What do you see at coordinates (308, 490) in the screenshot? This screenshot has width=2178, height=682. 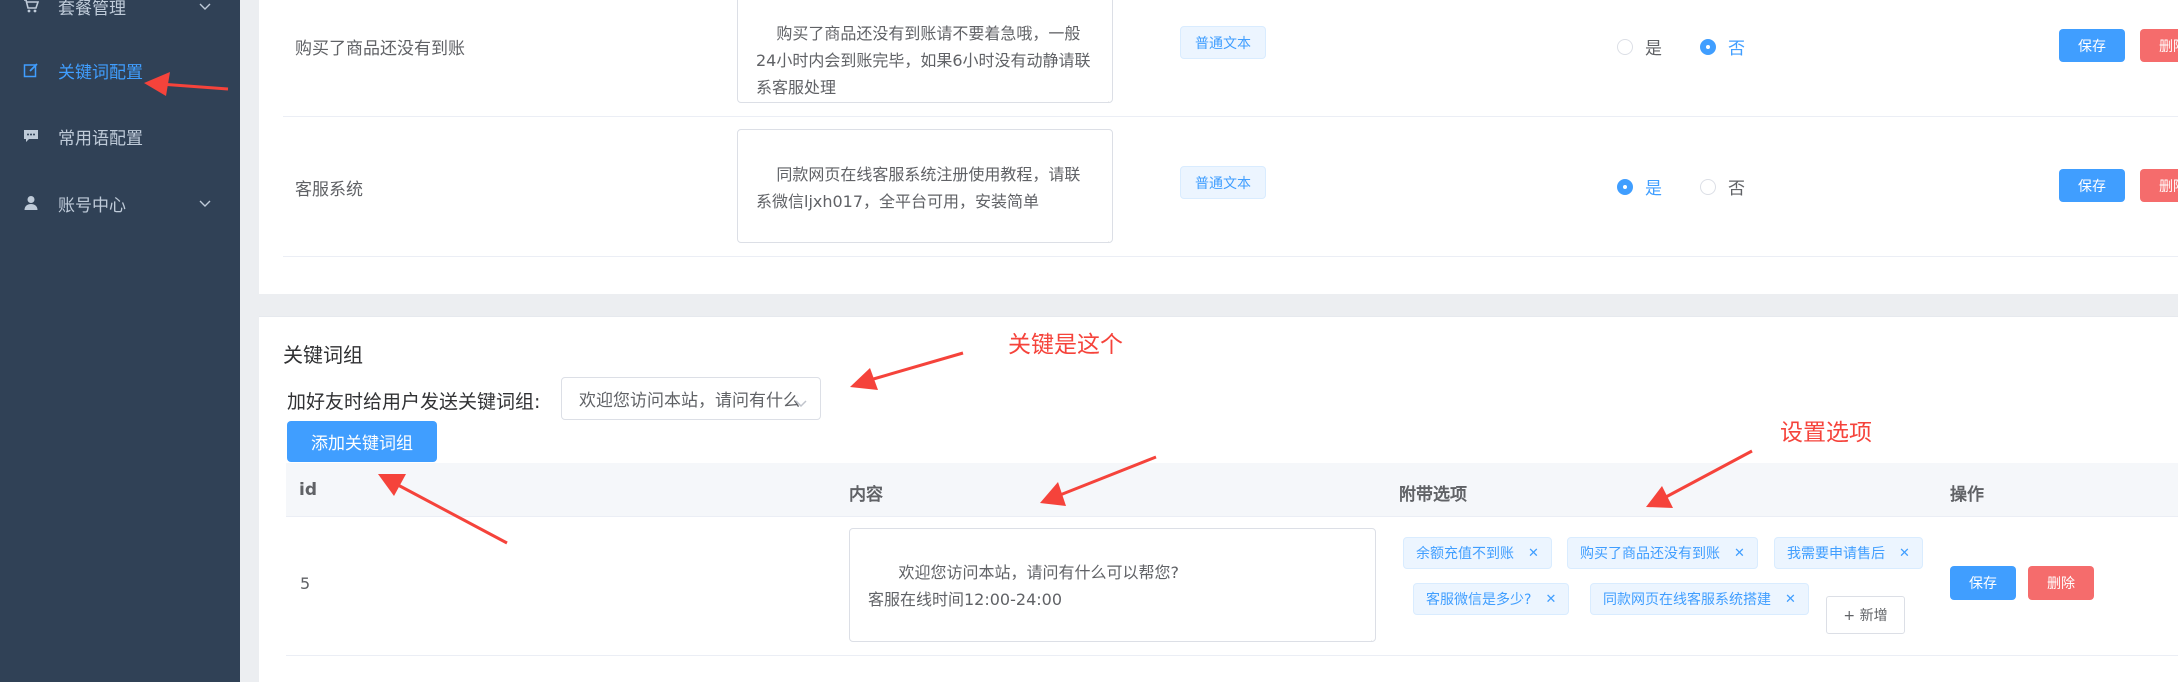 I see `column-header: id` at bounding box center [308, 490].